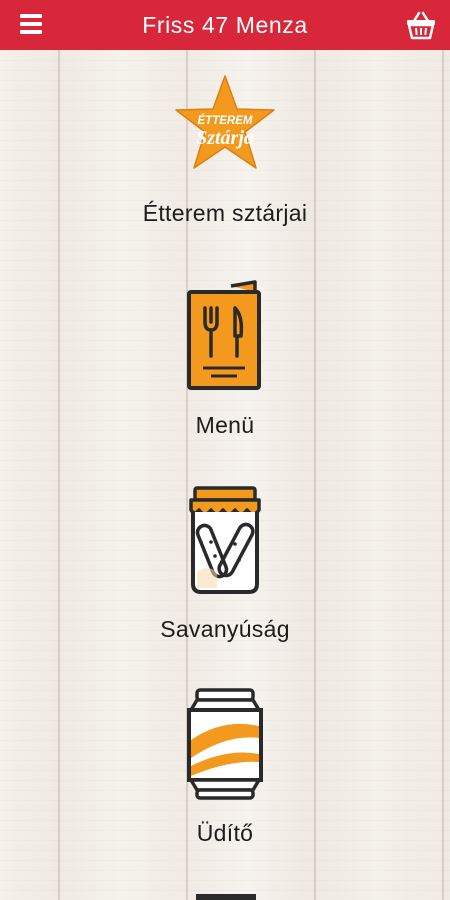 Image resolution: width=450 pixels, height=900 pixels. I want to click on soda-can-icon, so click(225, 744).